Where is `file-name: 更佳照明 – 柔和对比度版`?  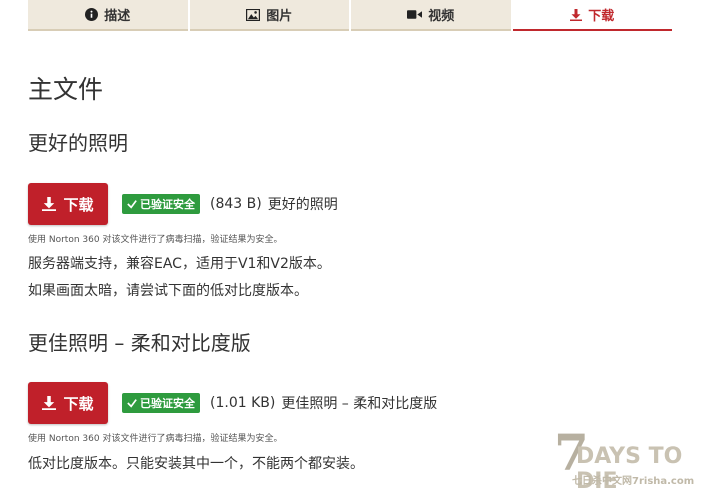
file-name: 更佳照明 – 柔和对比度版 is located at coordinates (359, 404).